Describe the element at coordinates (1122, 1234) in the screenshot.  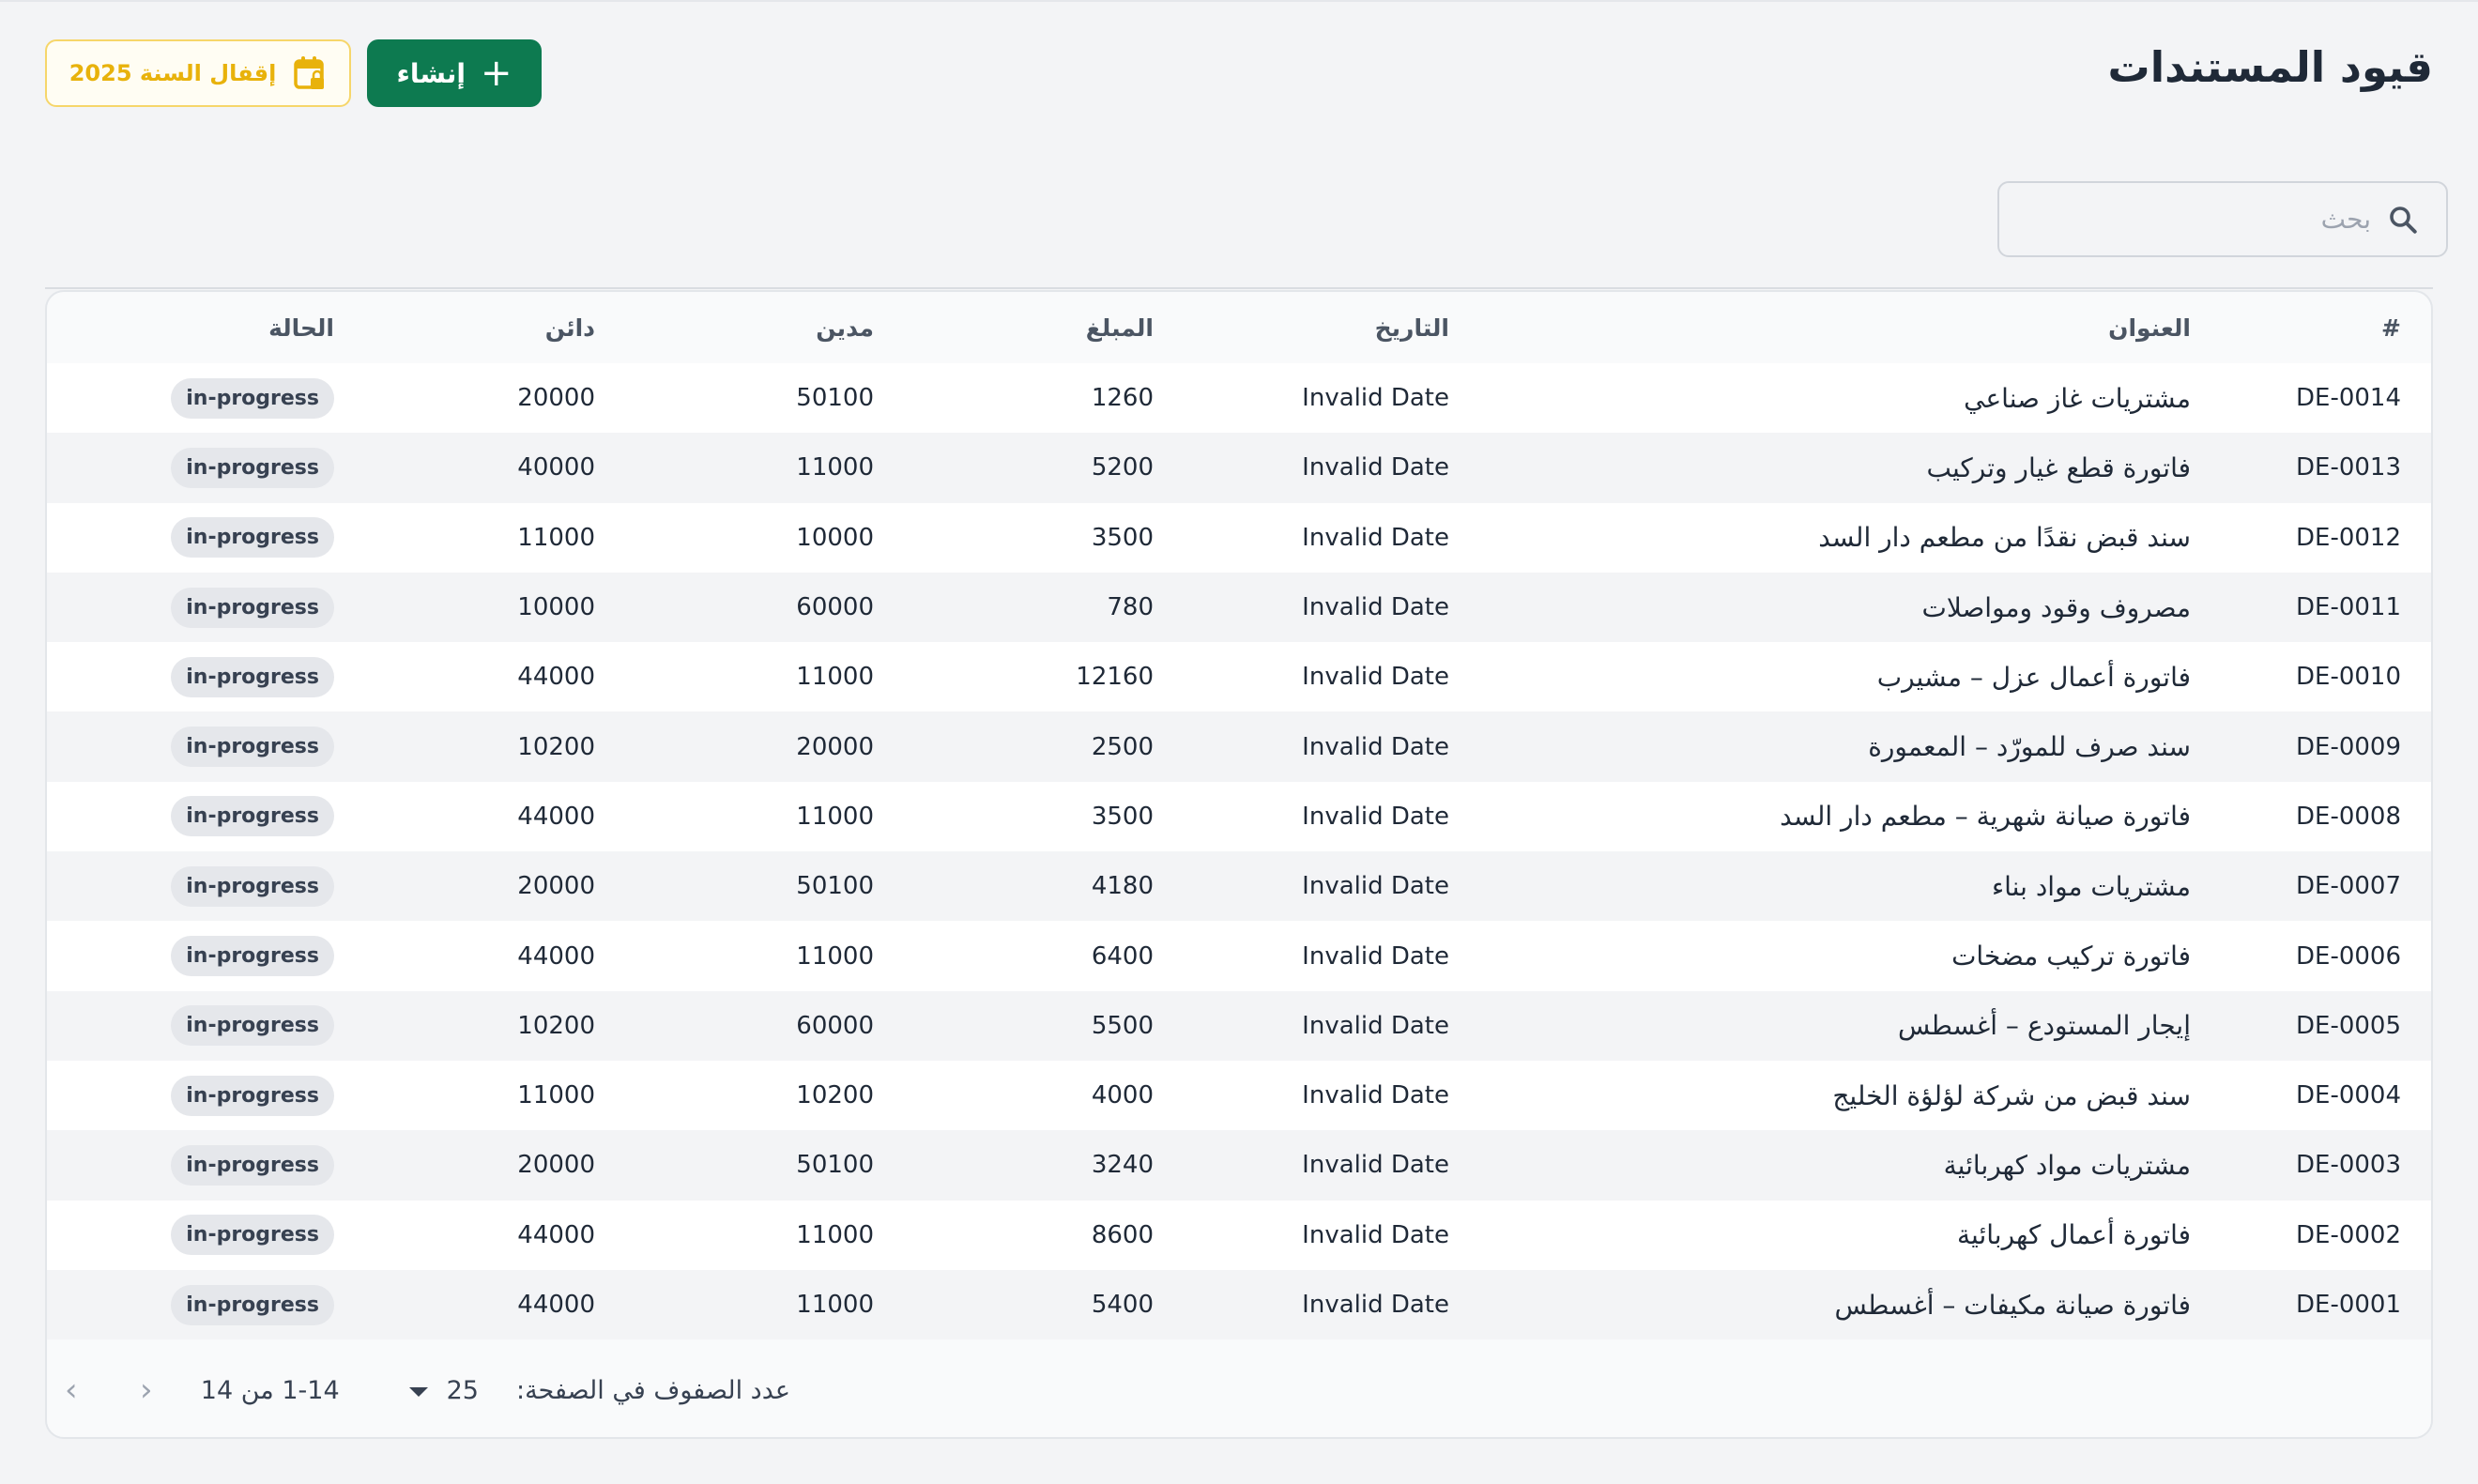
I see `row-amount: 8600` at that location.